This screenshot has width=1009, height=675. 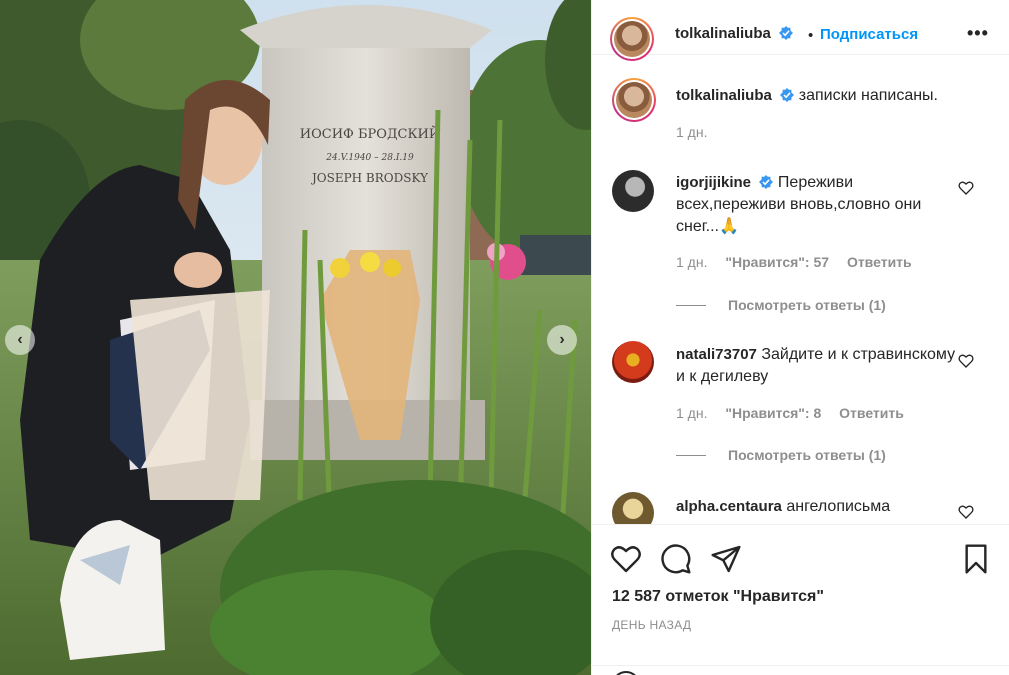 I want to click on follow-button: Подписаться, so click(x=869, y=34).